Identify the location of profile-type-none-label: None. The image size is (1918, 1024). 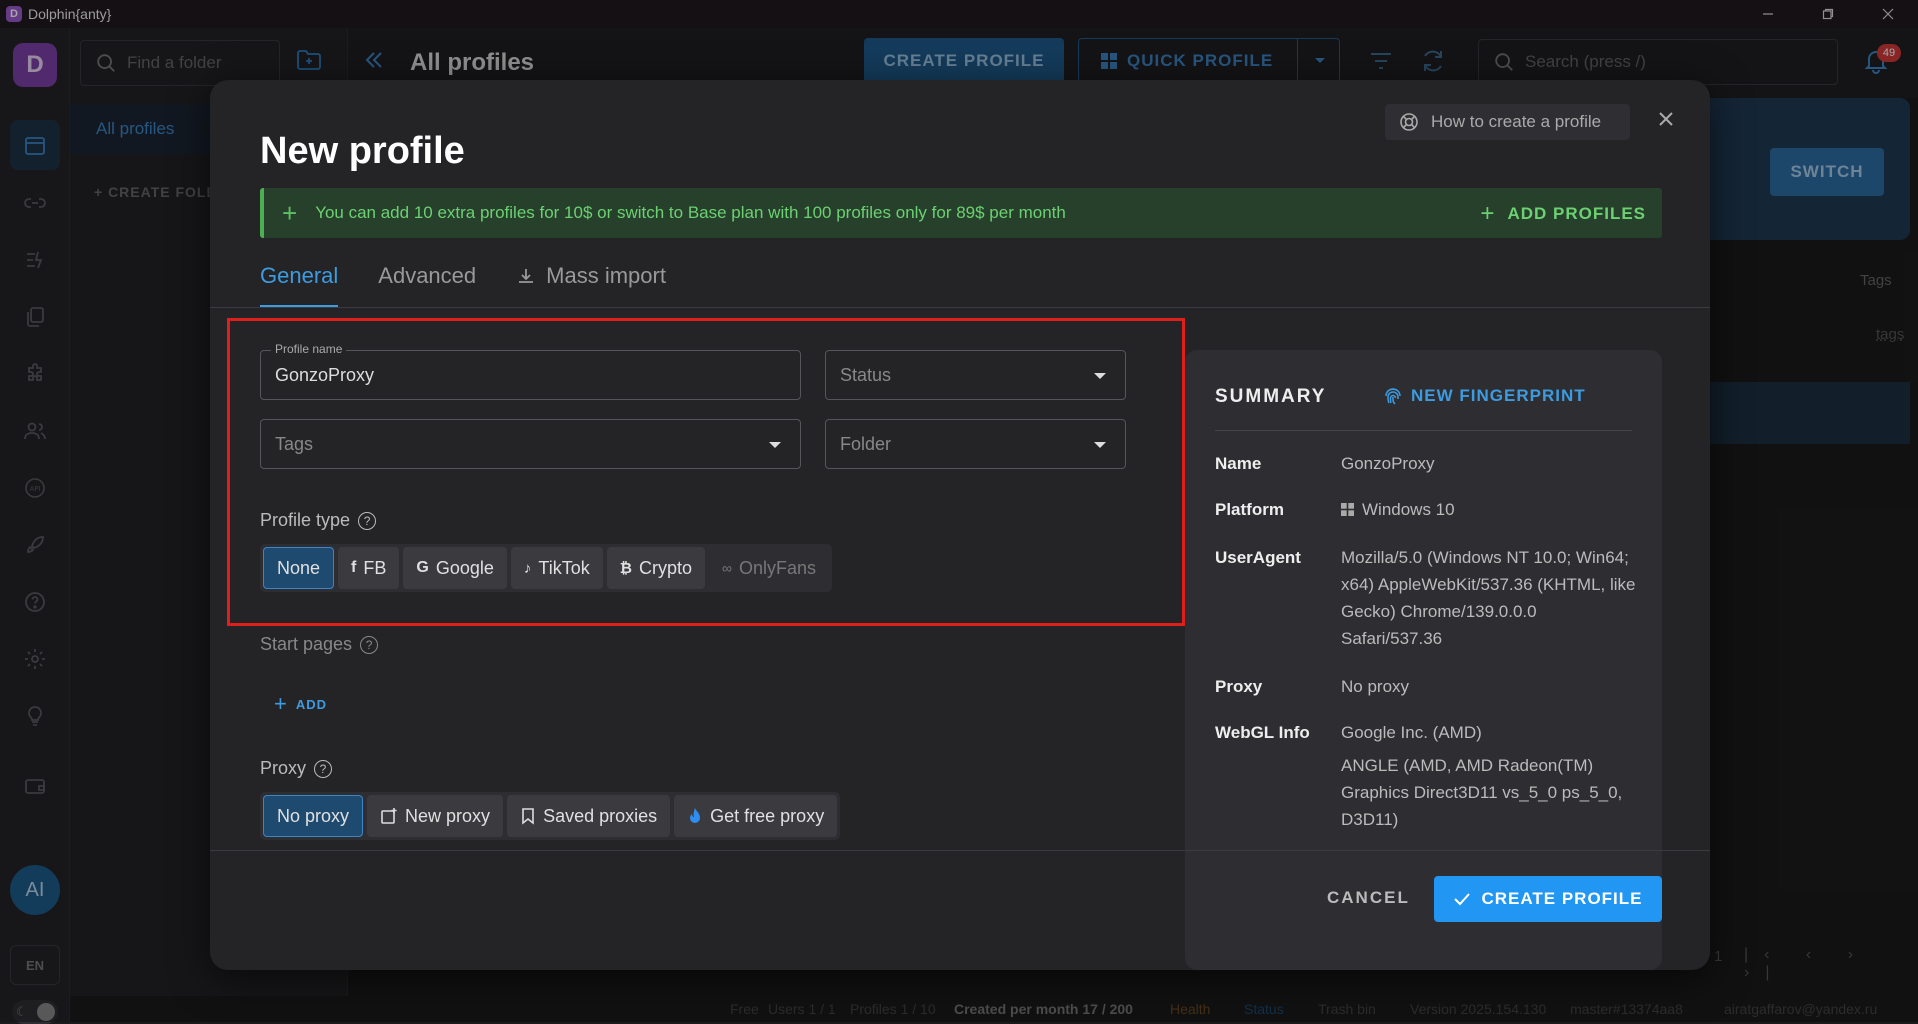
(299, 567).